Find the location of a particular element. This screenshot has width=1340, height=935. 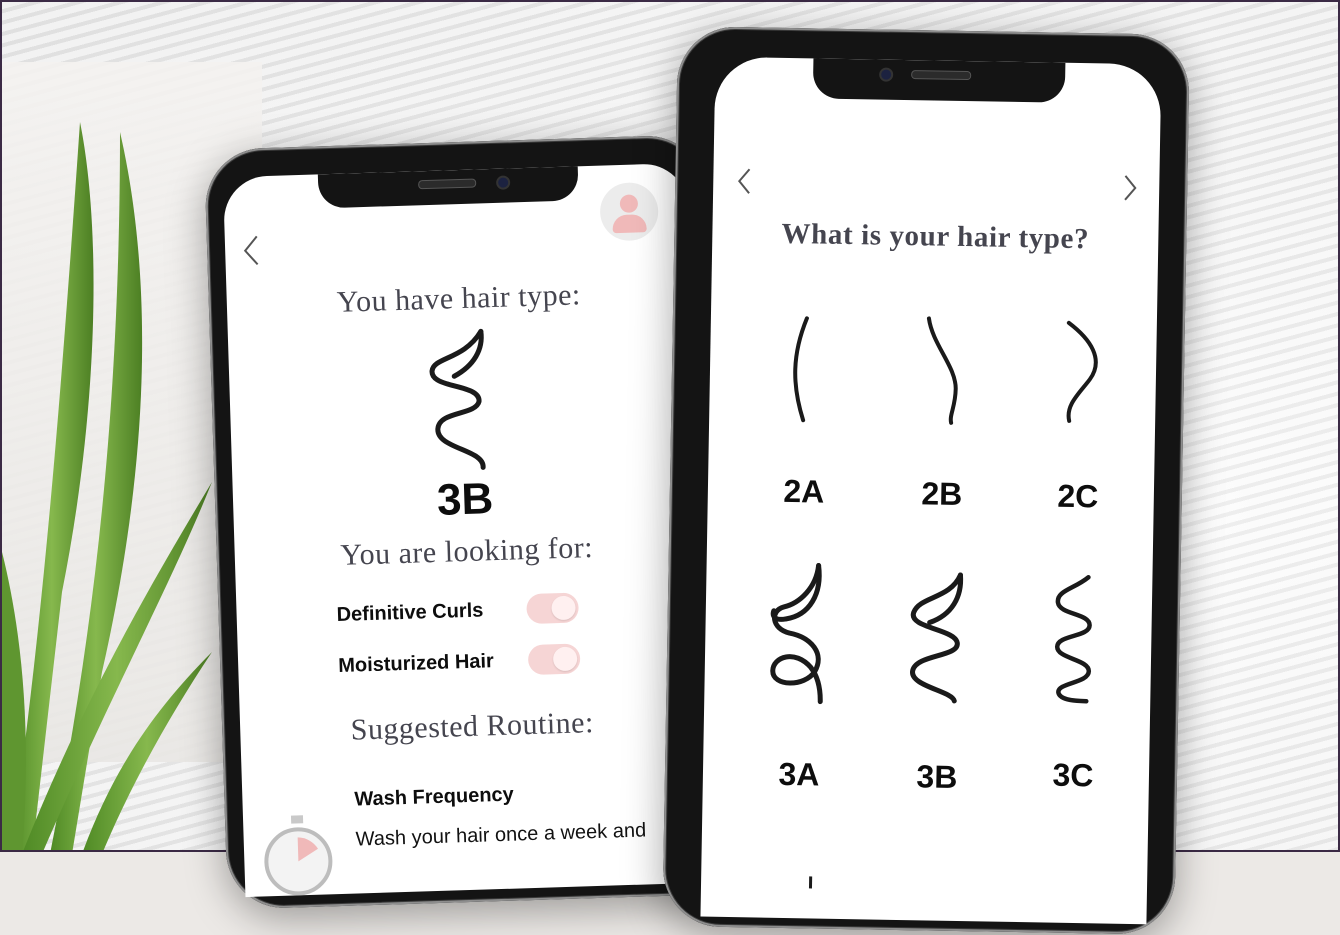

toggle-moisturized-hair is located at coordinates (554, 659).